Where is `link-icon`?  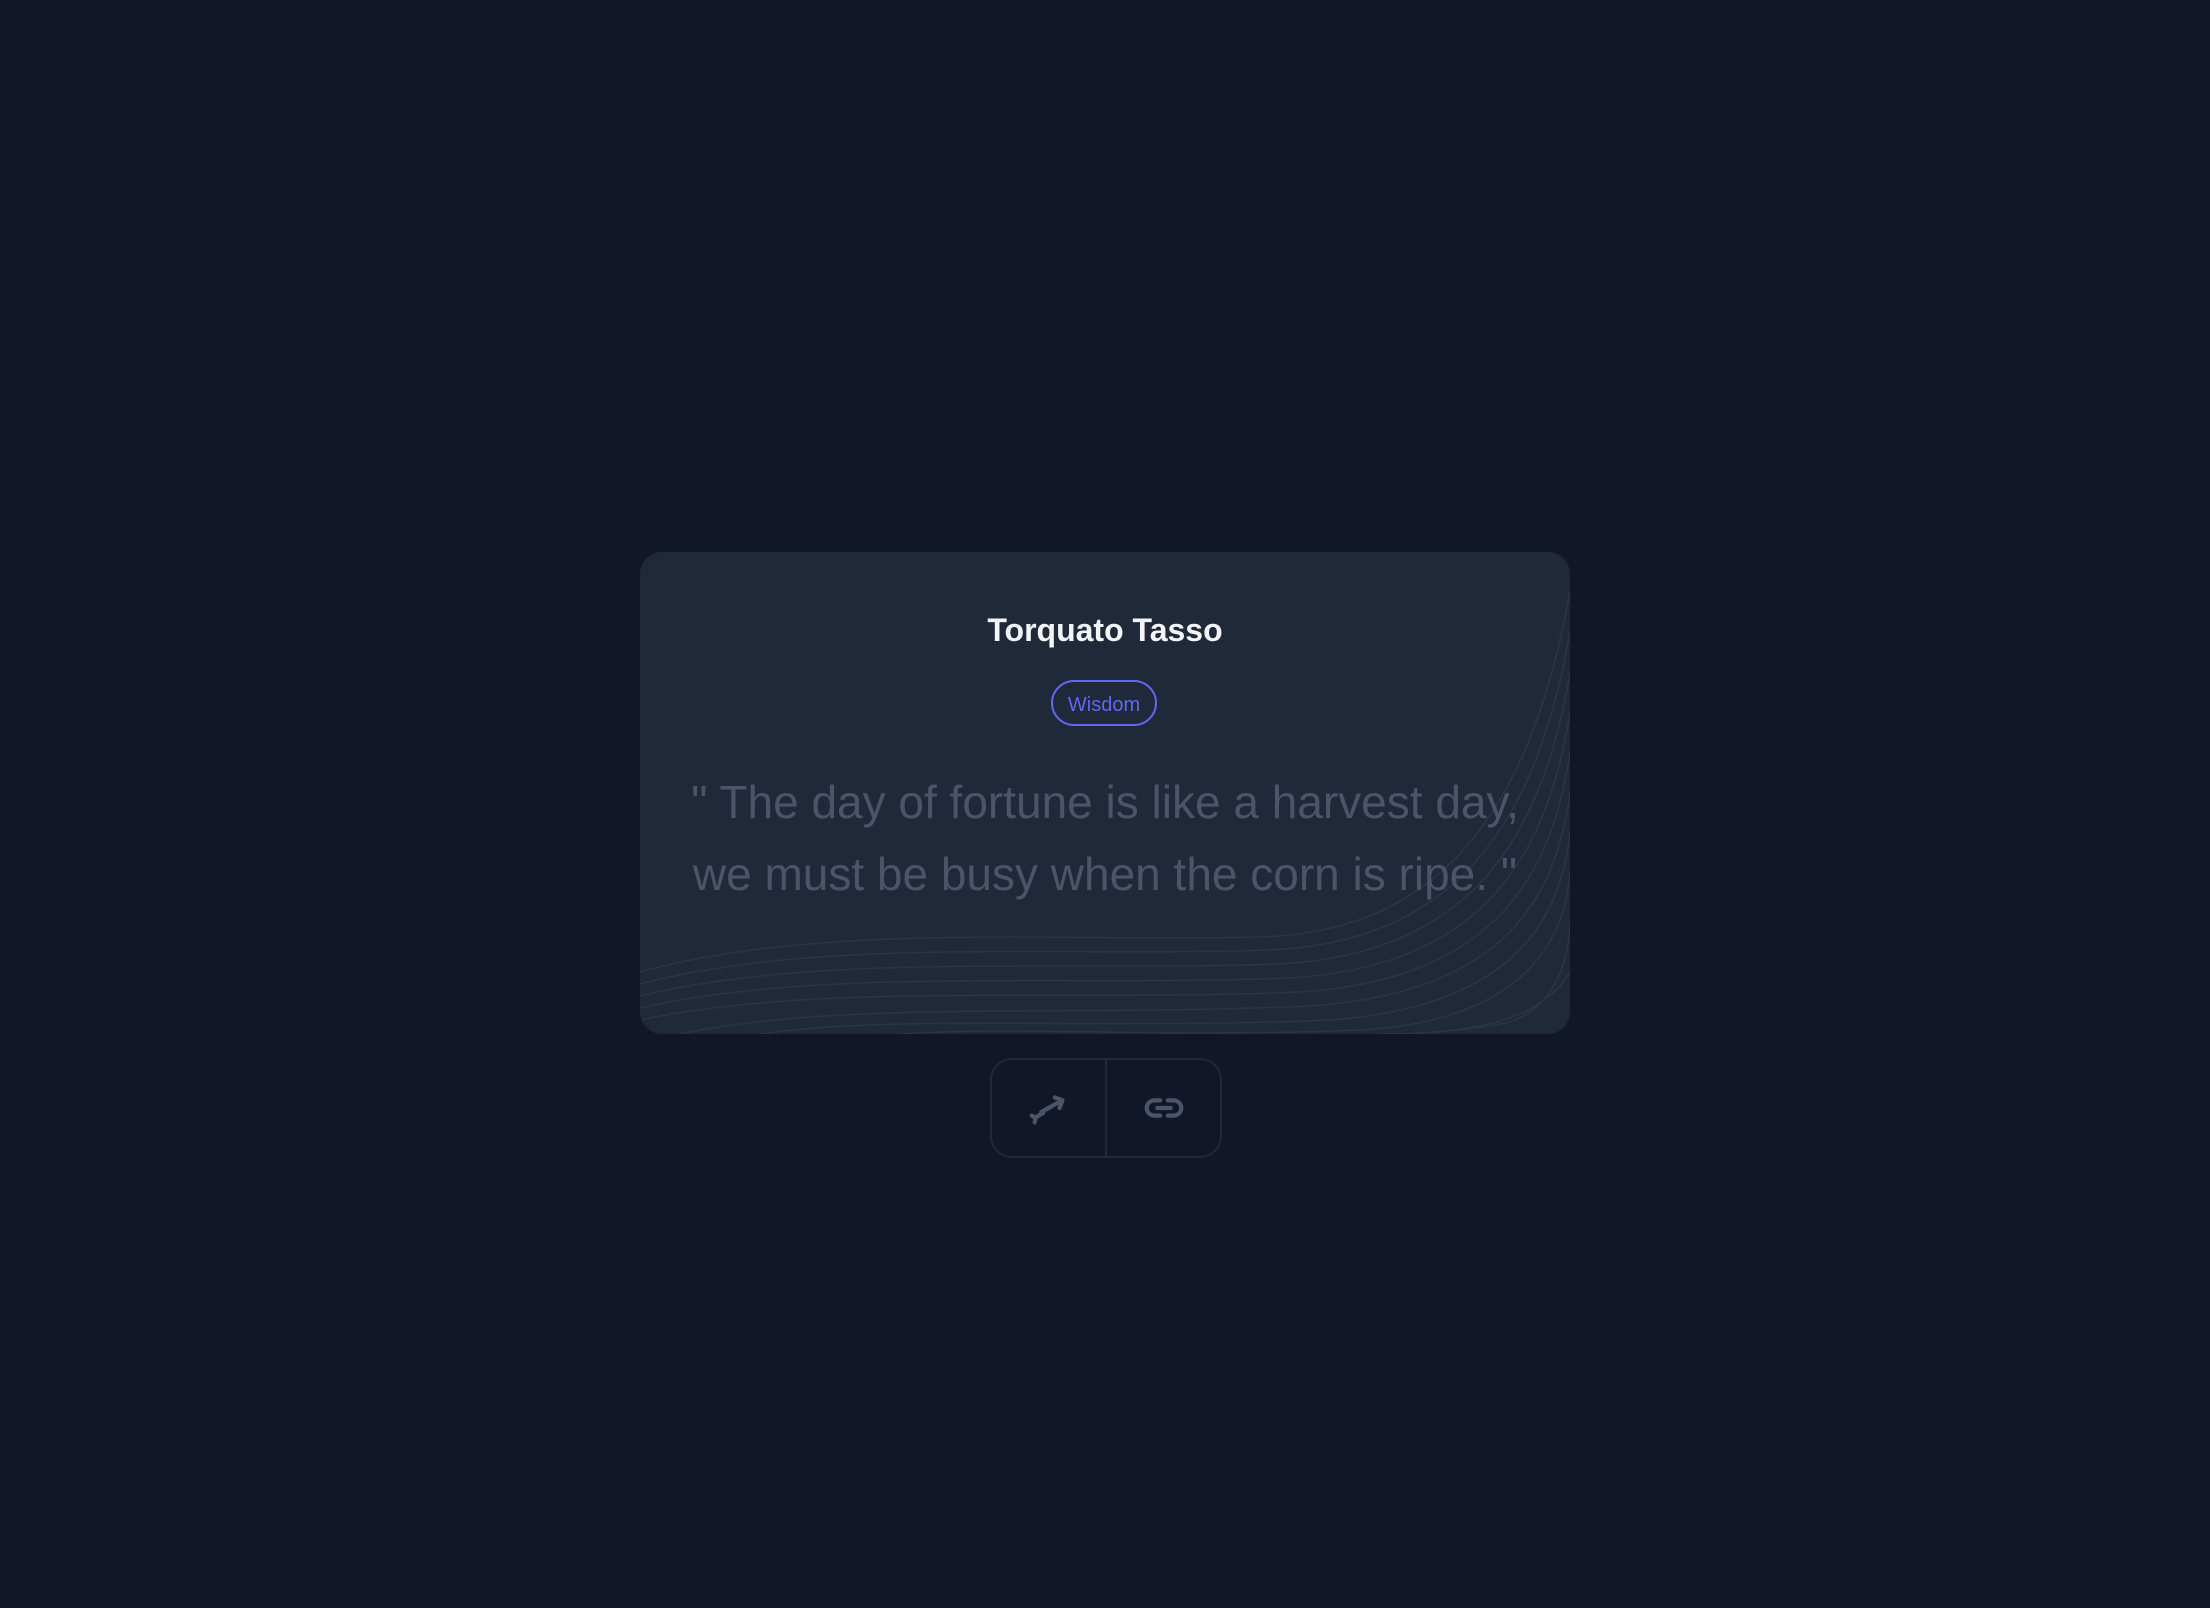
link-icon is located at coordinates (1163, 1108).